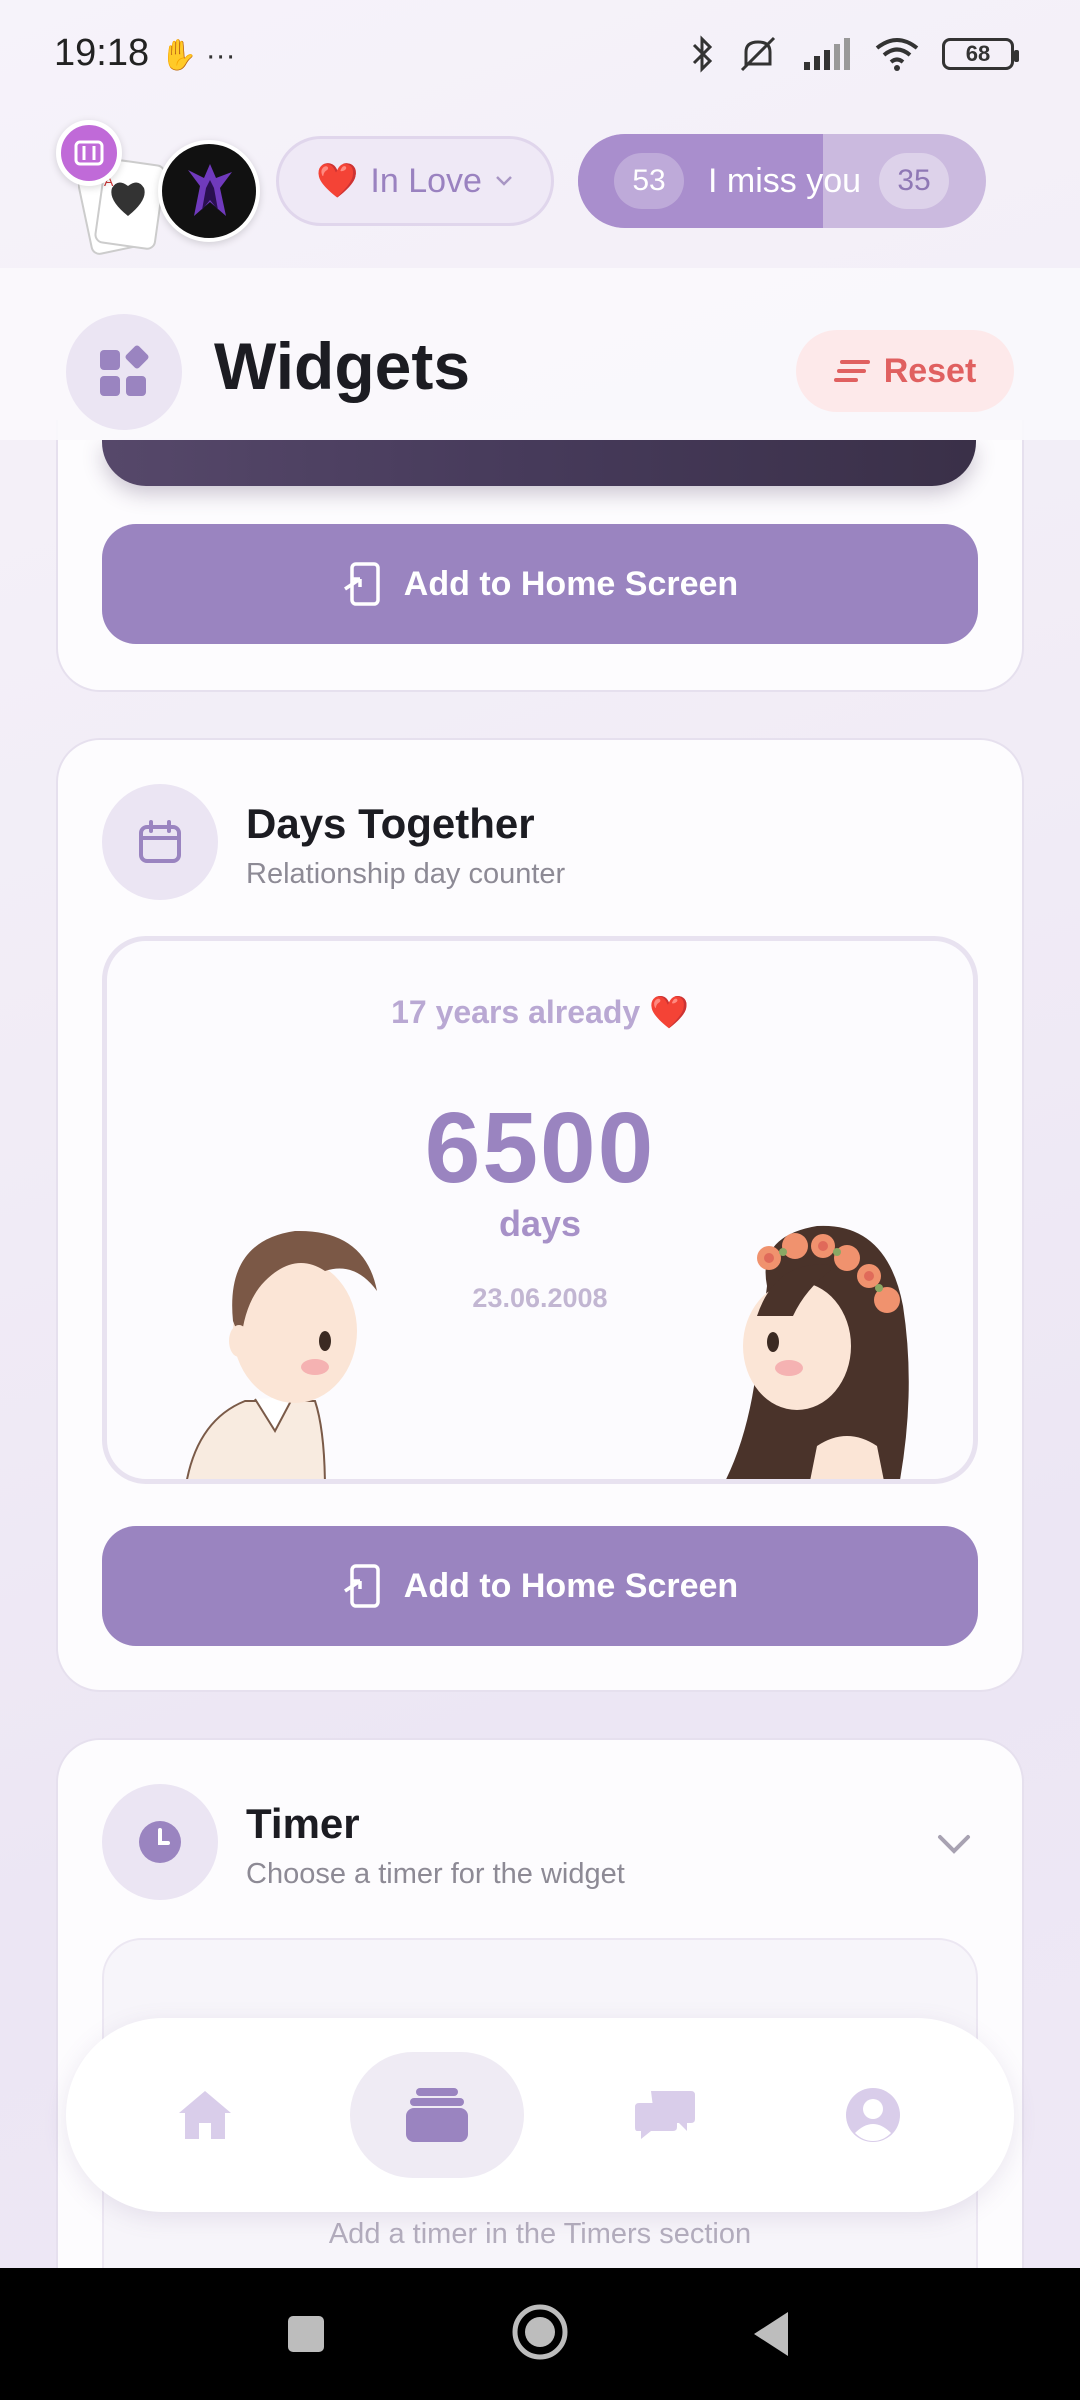 The height and width of the screenshot is (2400, 1080). Describe the element at coordinates (390, 823) in the screenshot. I see `days-card-title: Days Together` at that location.